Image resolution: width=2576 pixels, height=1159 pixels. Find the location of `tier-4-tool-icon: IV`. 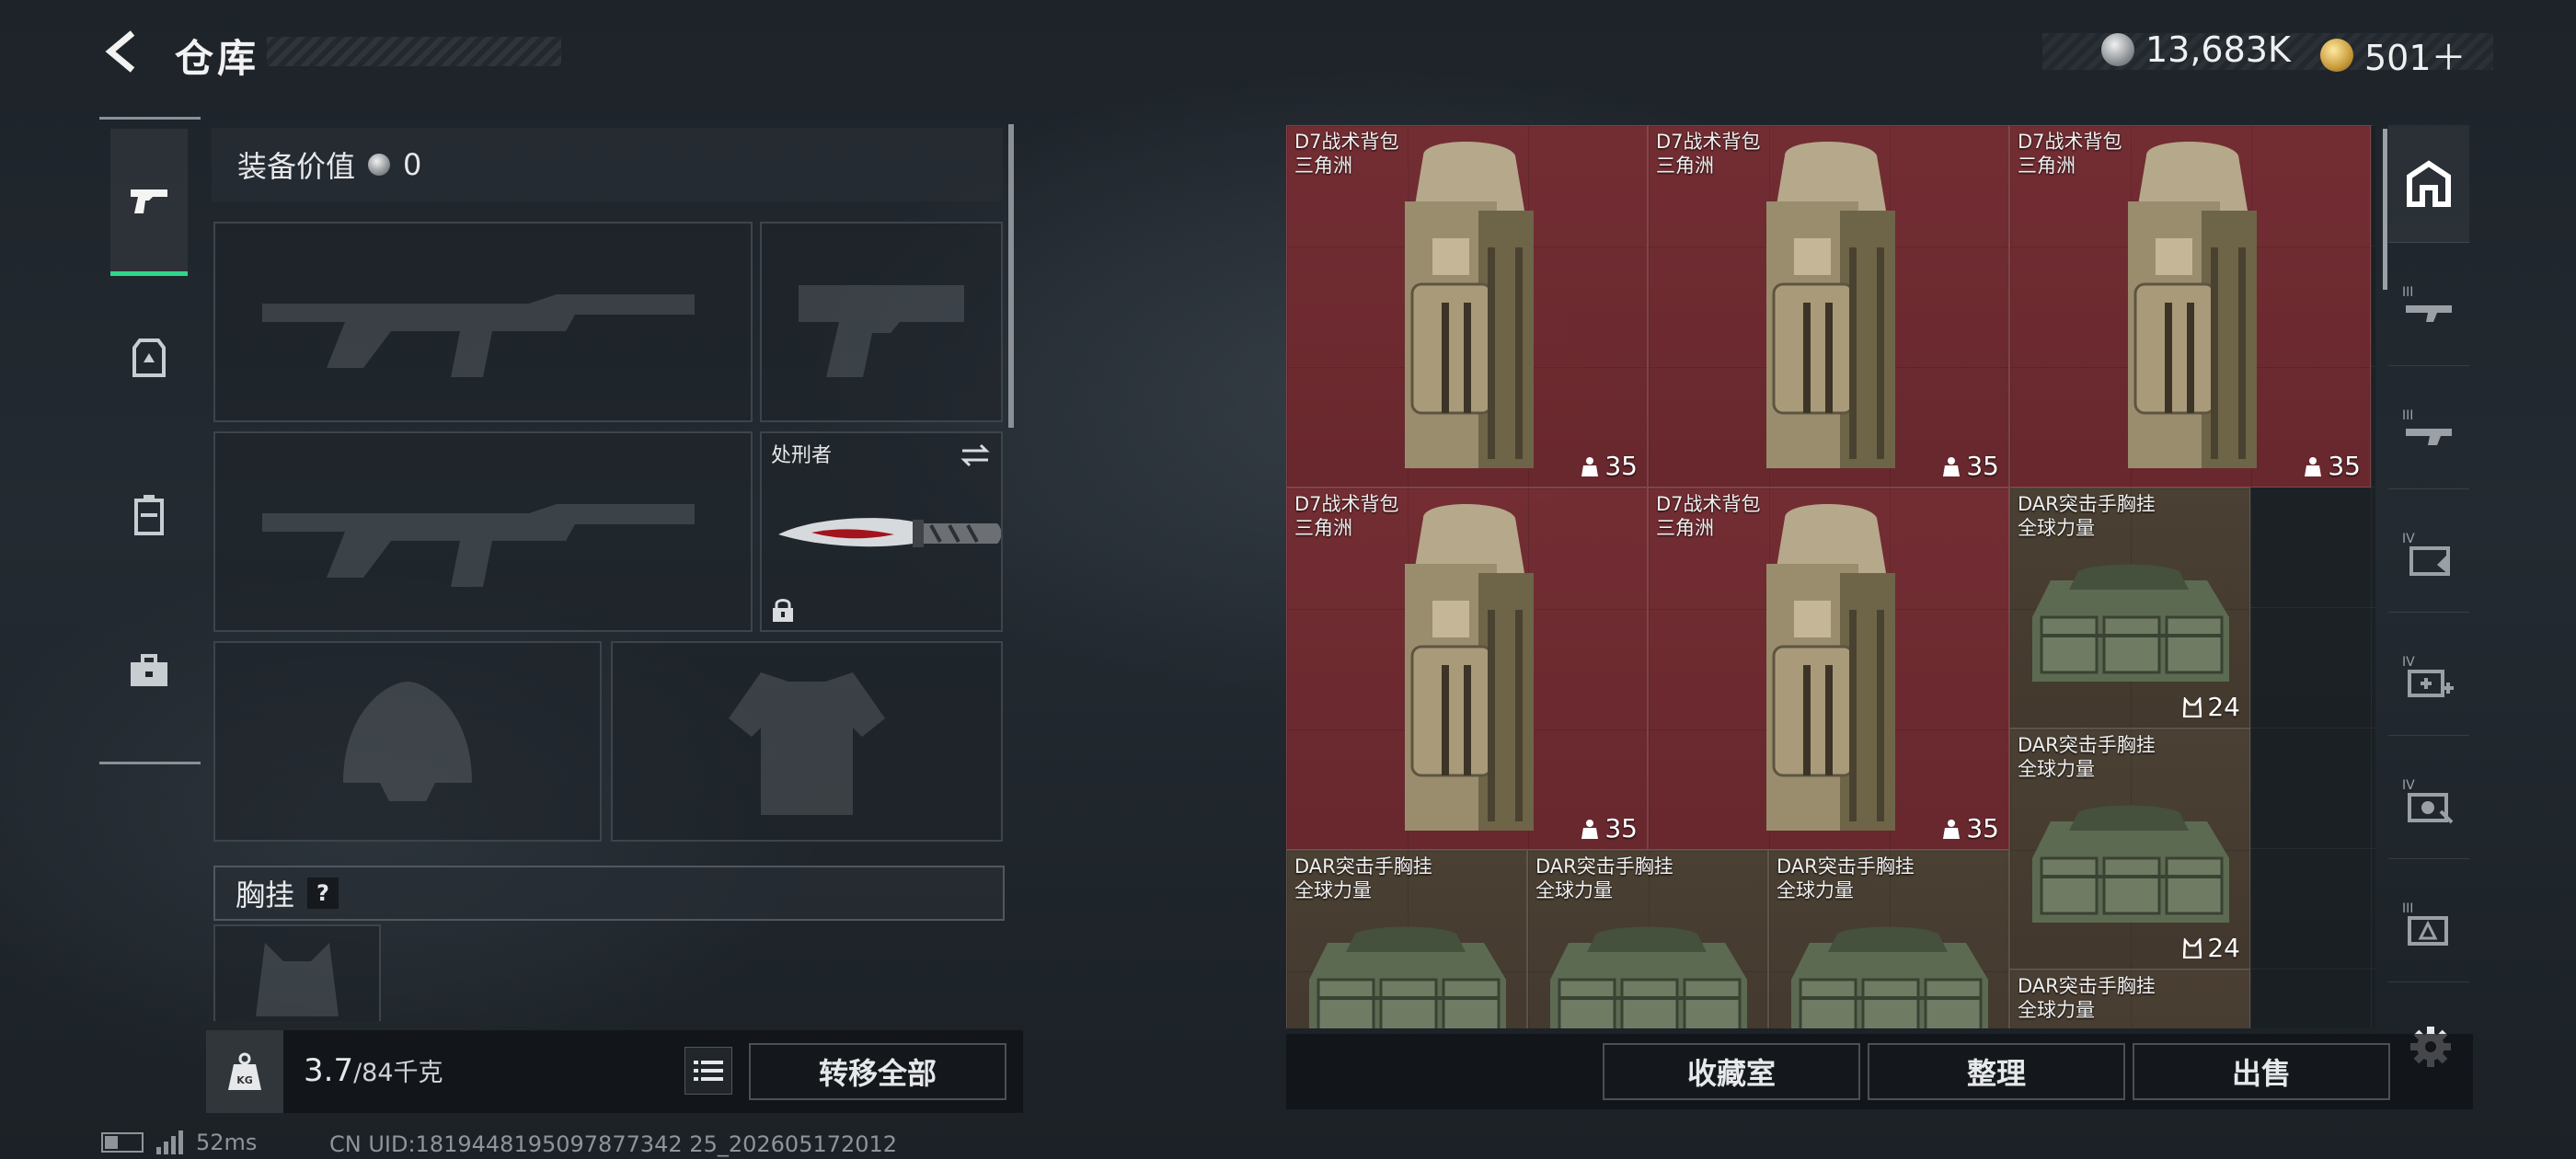

tier-4-tool-icon: IV is located at coordinates (2428, 800).